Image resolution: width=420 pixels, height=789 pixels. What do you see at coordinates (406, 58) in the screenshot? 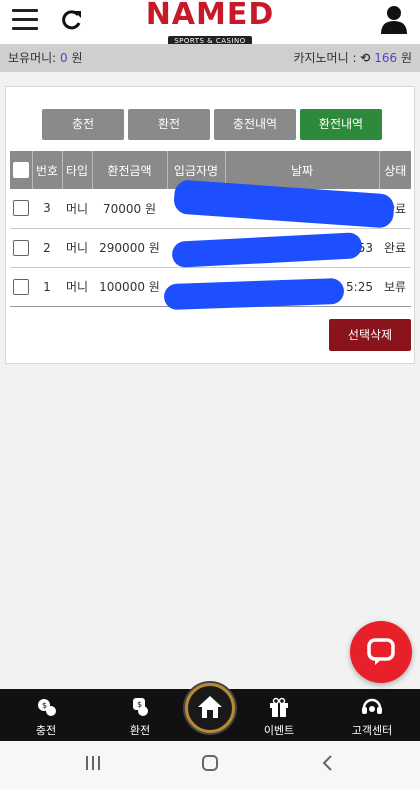
I see `casino-unit: 원` at bounding box center [406, 58].